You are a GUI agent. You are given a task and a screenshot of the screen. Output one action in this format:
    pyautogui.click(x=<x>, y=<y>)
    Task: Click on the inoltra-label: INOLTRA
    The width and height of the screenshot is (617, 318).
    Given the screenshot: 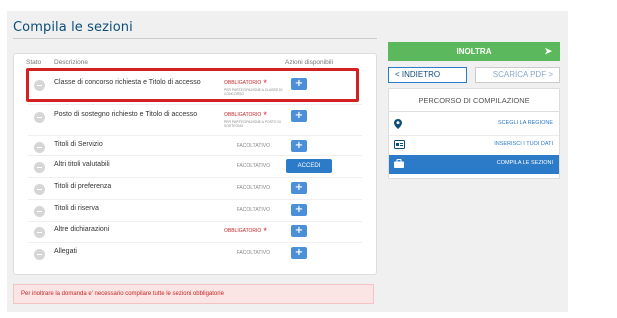 What is the action you would take?
    pyautogui.click(x=474, y=51)
    